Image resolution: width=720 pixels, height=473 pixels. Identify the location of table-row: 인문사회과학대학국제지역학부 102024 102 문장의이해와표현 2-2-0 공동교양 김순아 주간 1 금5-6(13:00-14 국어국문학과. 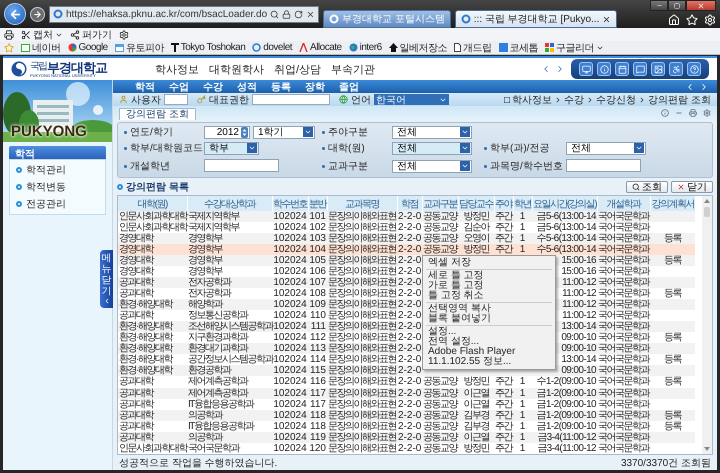
(406, 228).